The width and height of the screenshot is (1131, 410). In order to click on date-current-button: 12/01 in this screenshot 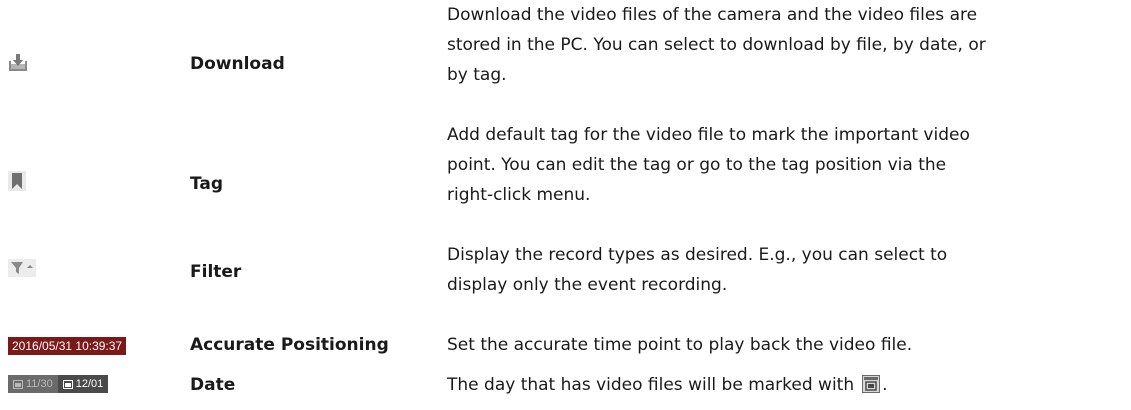, I will do `click(83, 384)`.